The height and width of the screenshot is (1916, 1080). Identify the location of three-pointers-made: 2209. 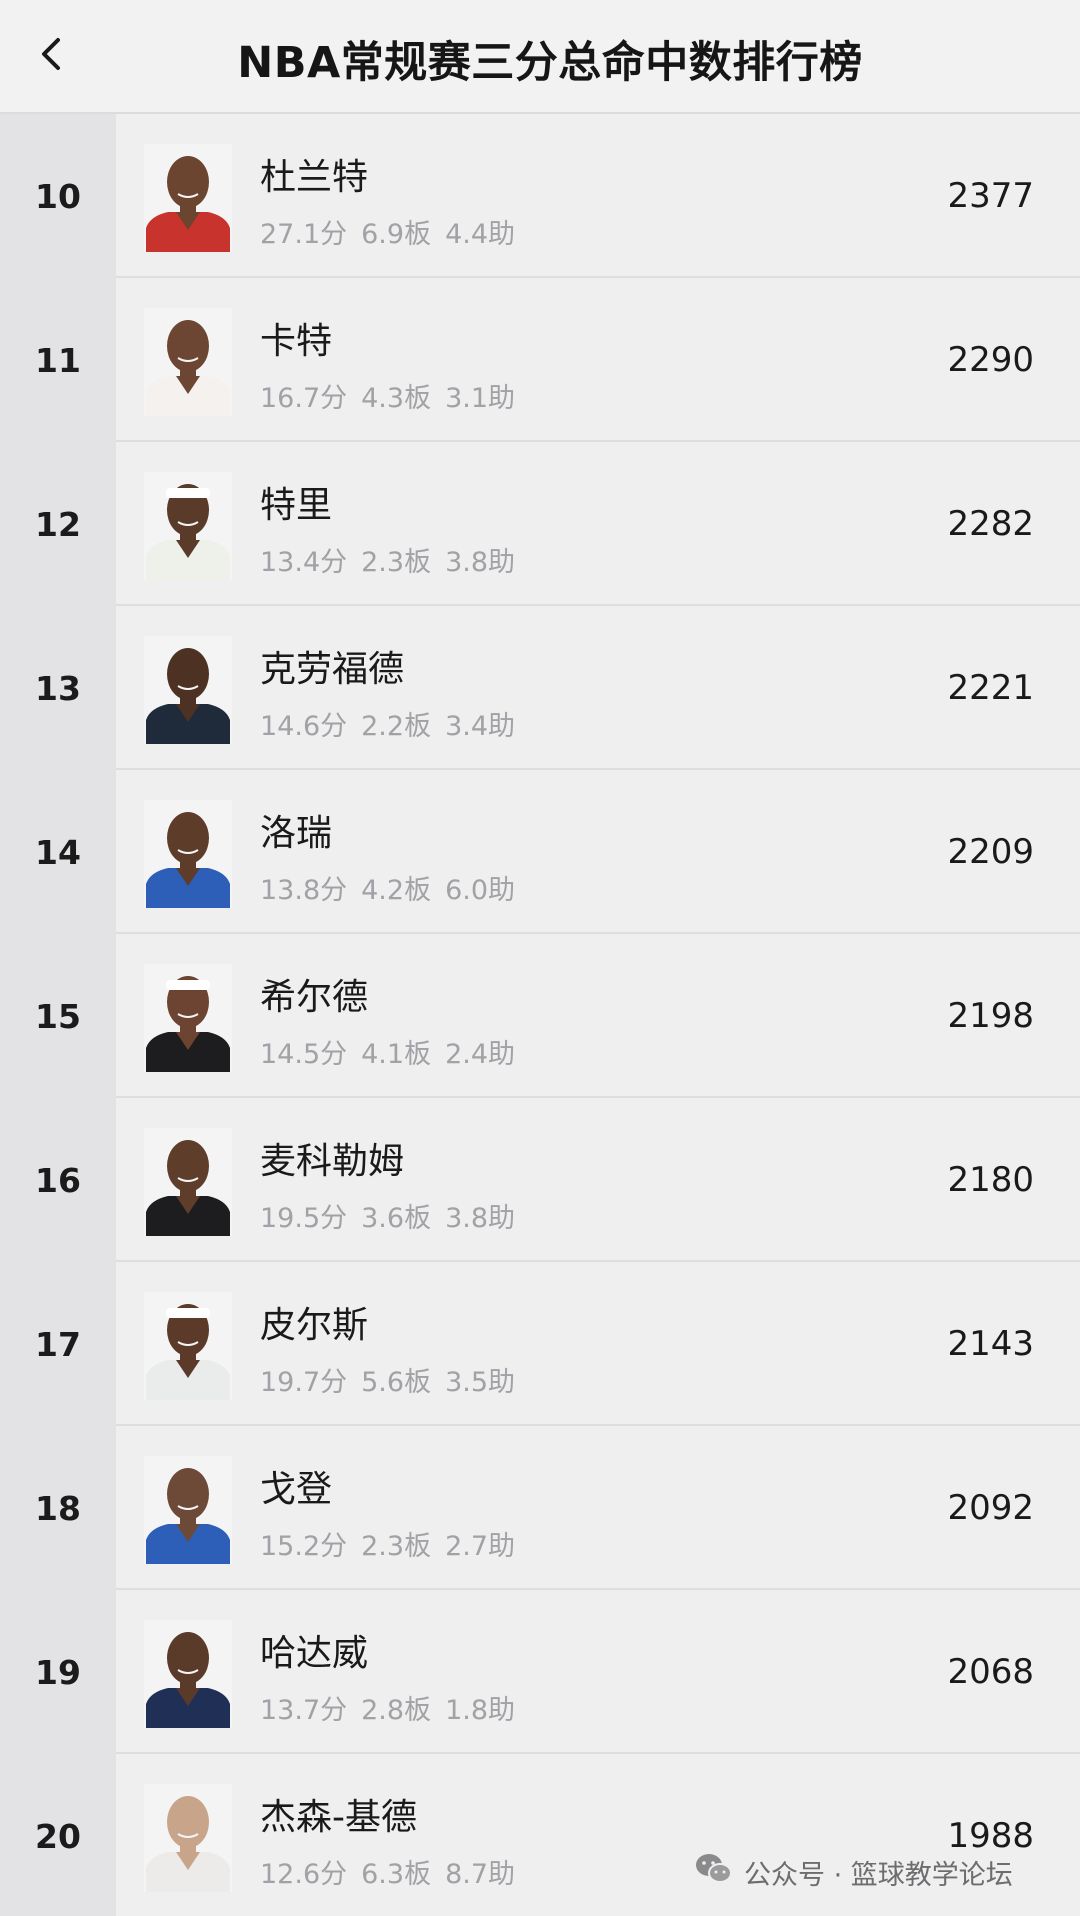
(990, 852).